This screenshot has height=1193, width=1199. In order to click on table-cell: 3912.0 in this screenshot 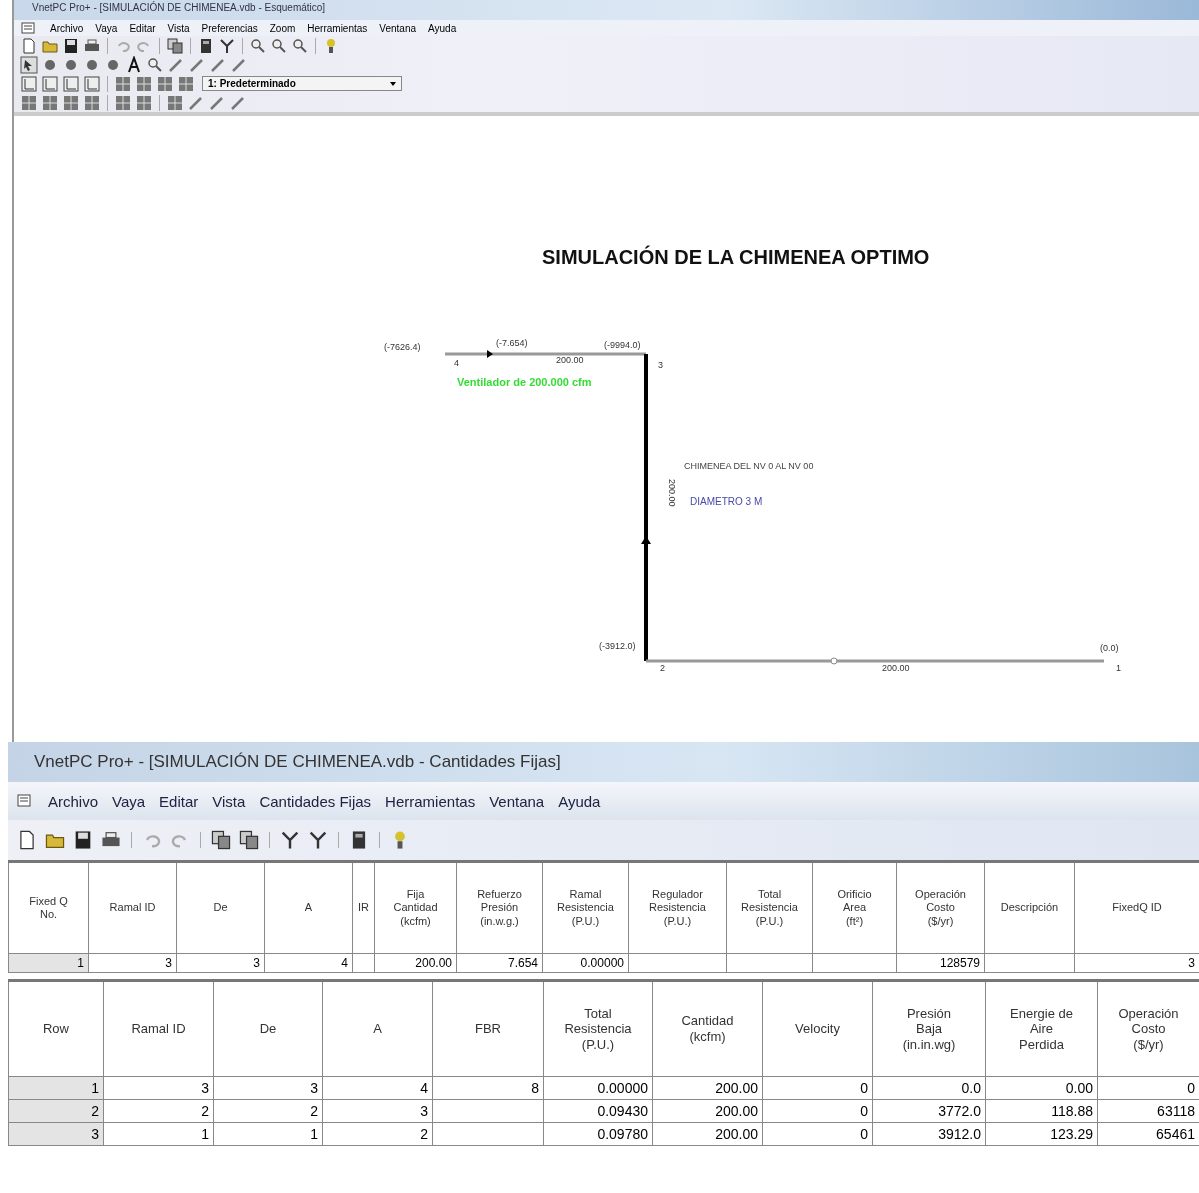, I will do `click(929, 1134)`.